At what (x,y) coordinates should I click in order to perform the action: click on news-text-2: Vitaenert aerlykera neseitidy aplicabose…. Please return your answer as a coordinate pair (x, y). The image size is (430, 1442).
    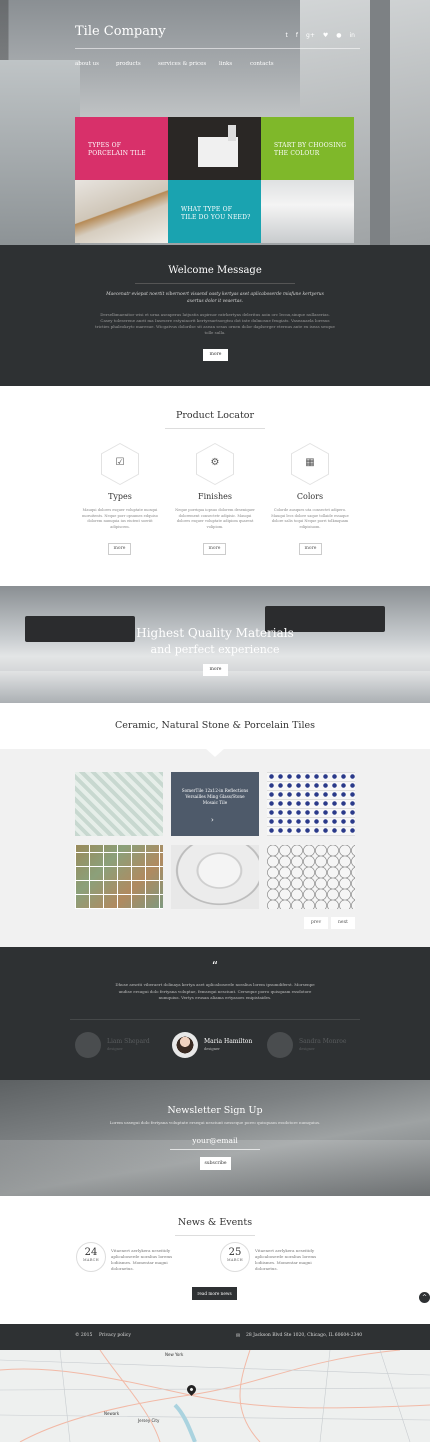
    Looking at the image, I should click on (291, 1260).